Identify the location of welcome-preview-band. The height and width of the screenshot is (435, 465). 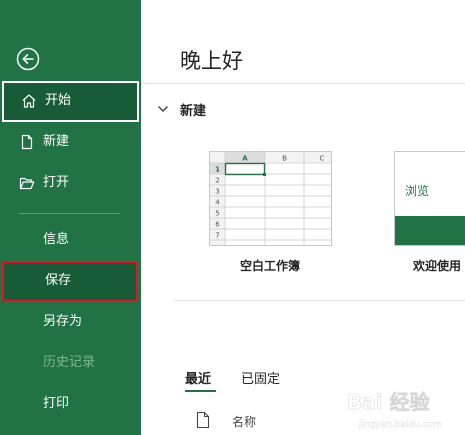
(430, 230).